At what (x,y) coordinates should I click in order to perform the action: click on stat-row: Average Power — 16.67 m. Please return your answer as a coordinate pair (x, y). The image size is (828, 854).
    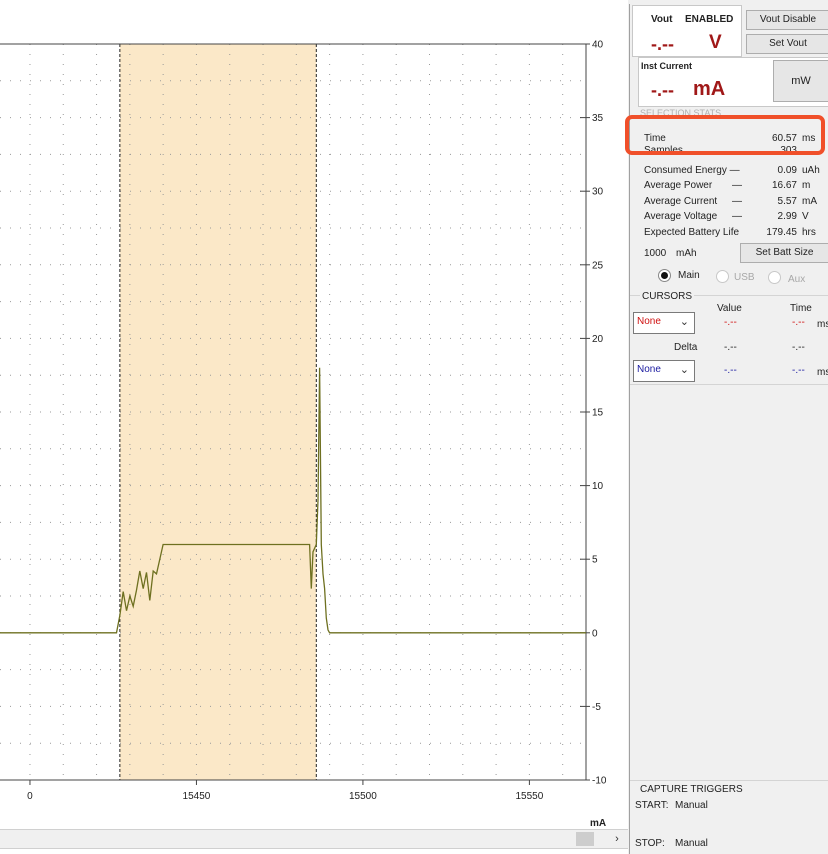
    Looking at the image, I should click on (736, 187).